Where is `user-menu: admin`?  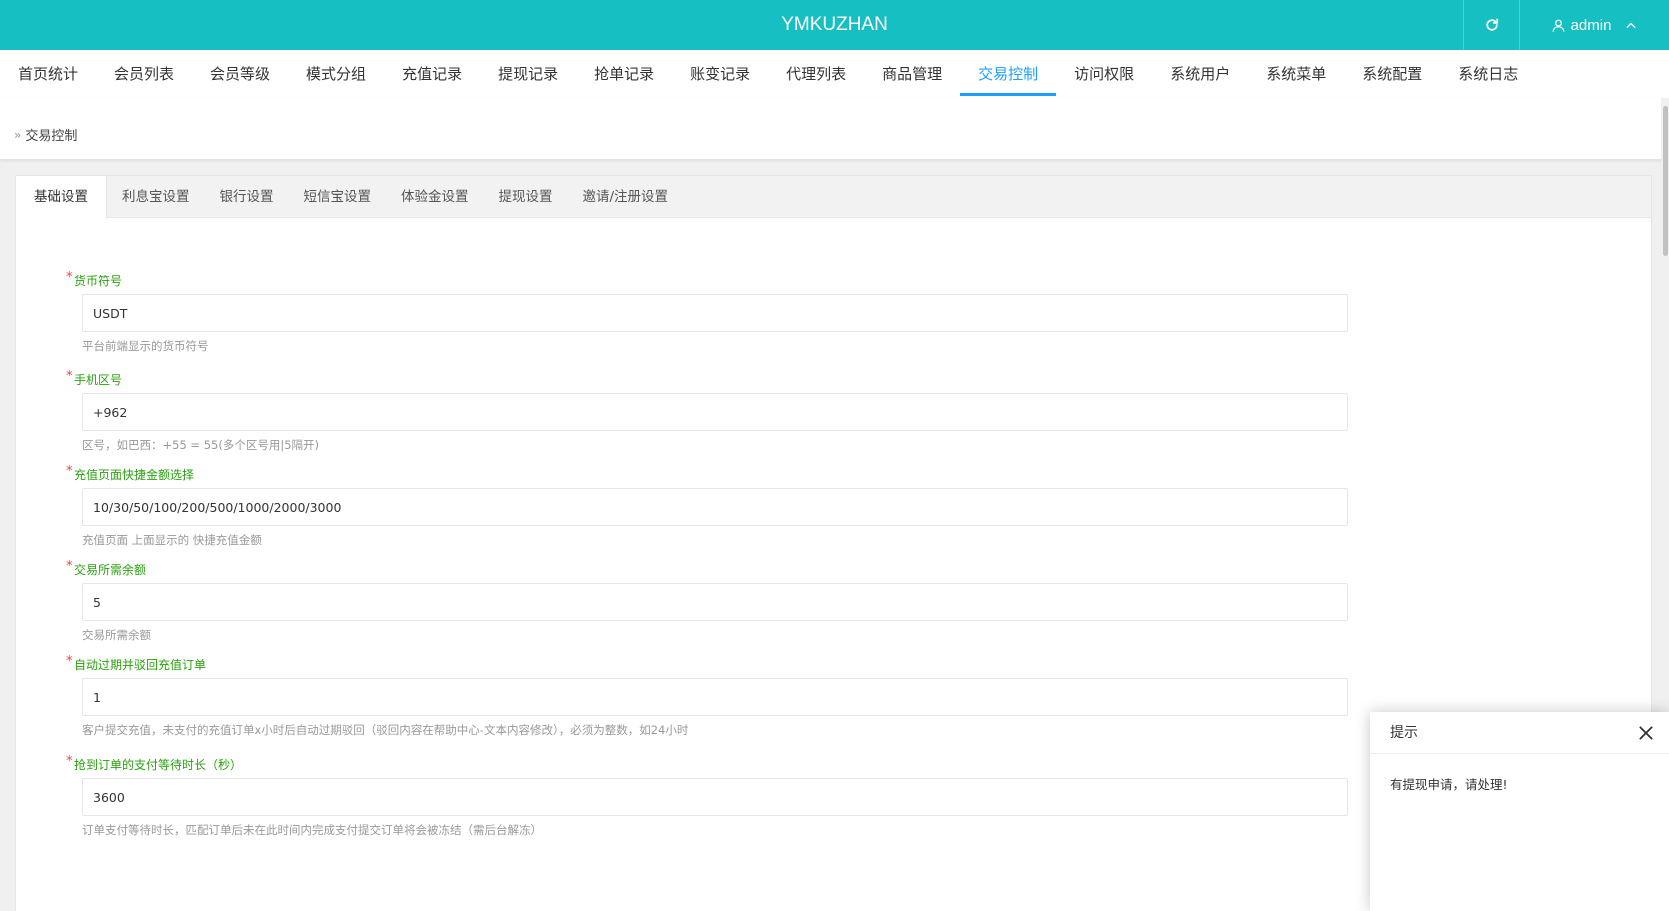
user-menu: admin is located at coordinates (1594, 25).